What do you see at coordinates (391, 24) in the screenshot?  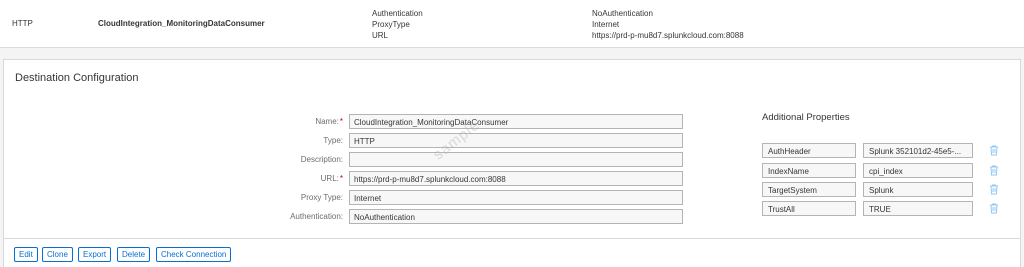 I see `property-name: ProxyType` at bounding box center [391, 24].